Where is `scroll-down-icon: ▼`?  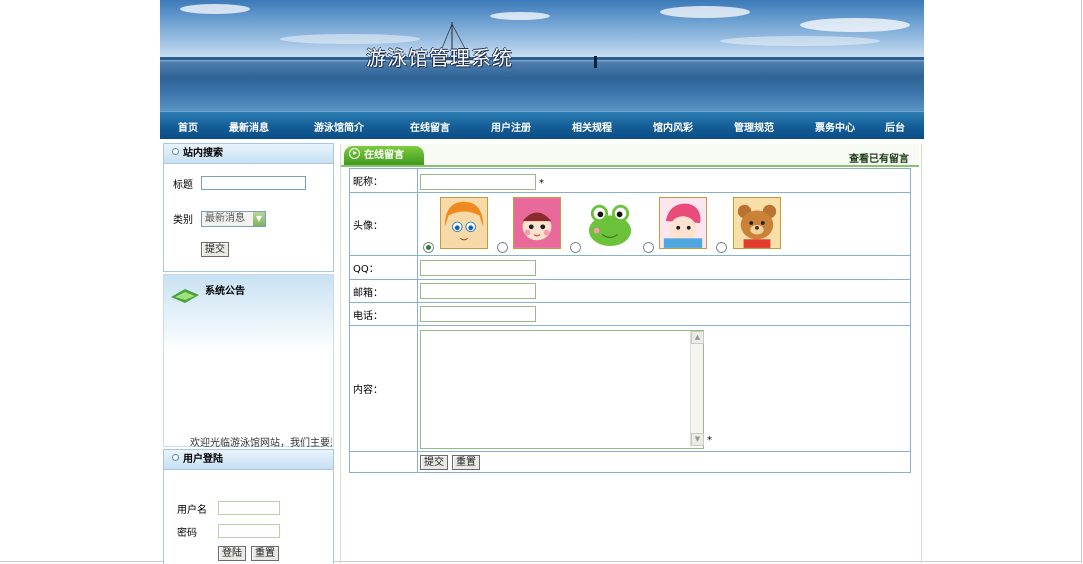
scroll-down-icon: ▼ is located at coordinates (697, 439).